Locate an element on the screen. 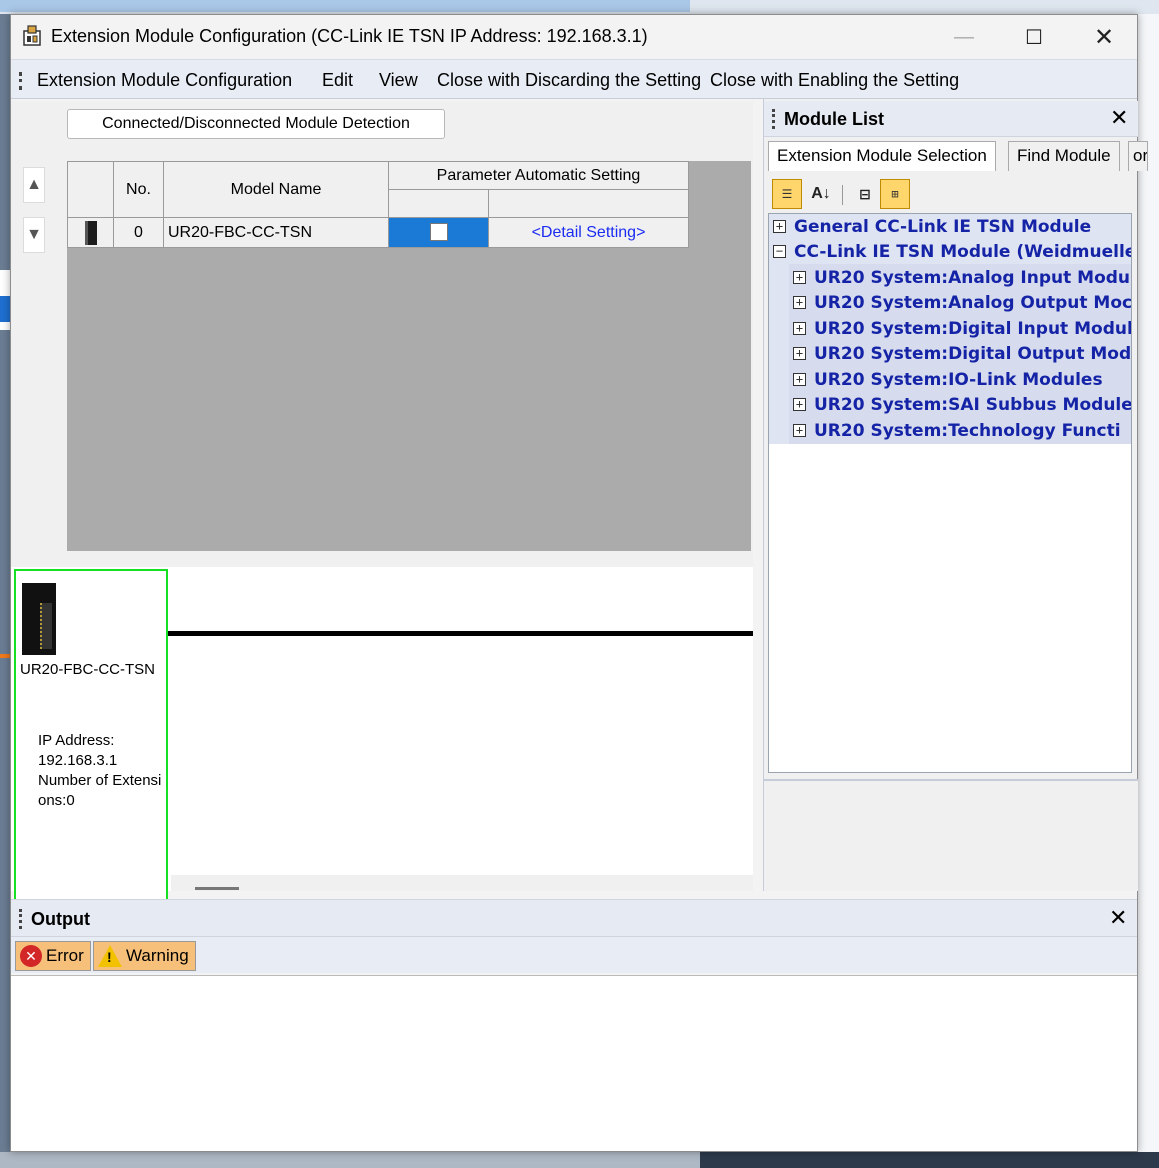 The width and height of the screenshot is (1159, 1168). tab-favorites: ori is located at coordinates (1138, 156).